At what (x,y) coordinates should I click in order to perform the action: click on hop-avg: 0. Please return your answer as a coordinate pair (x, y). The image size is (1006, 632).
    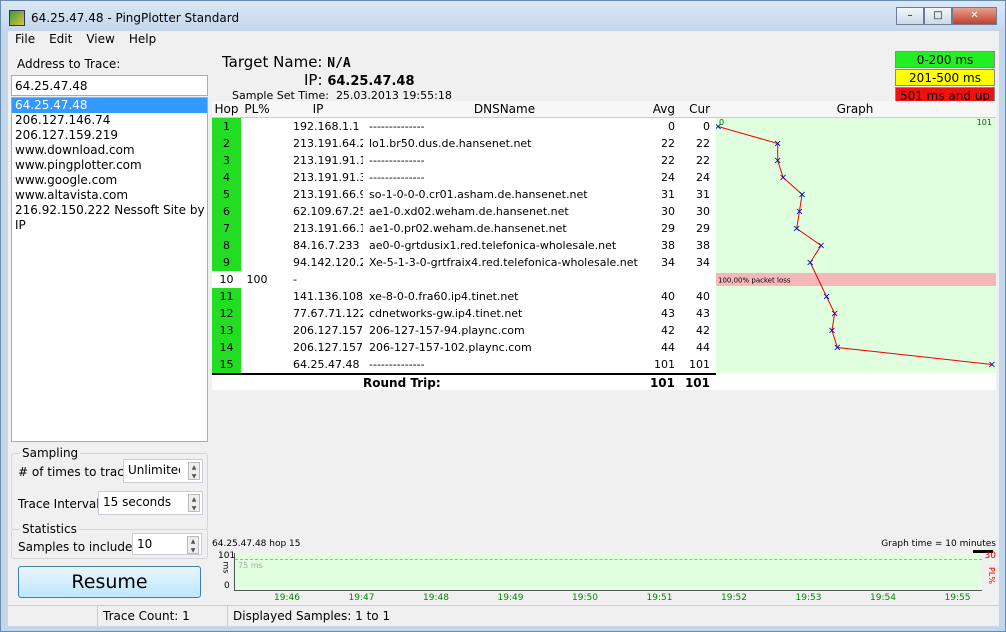
    Looking at the image, I should click on (671, 126).